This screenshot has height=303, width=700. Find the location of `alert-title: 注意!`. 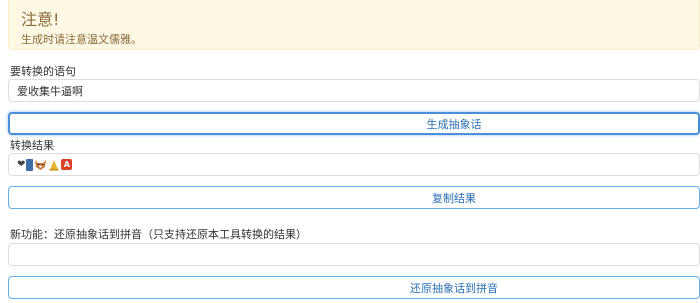

alert-title: 注意! is located at coordinates (40, 19).